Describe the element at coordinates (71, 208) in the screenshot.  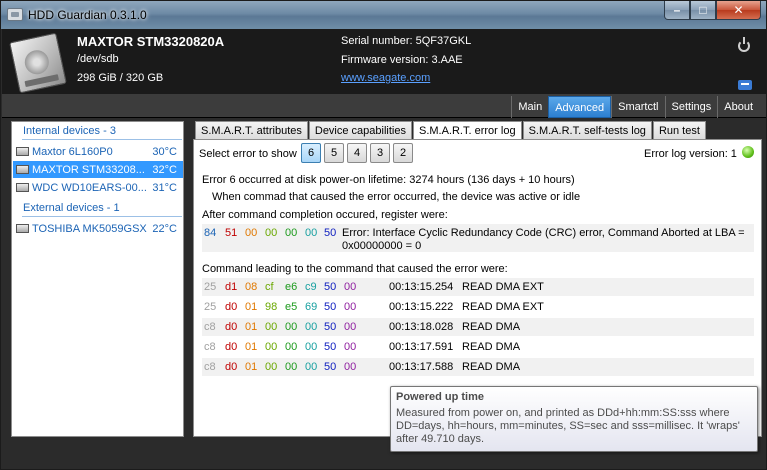
I see `external-devices-title: External devices - 1` at that location.